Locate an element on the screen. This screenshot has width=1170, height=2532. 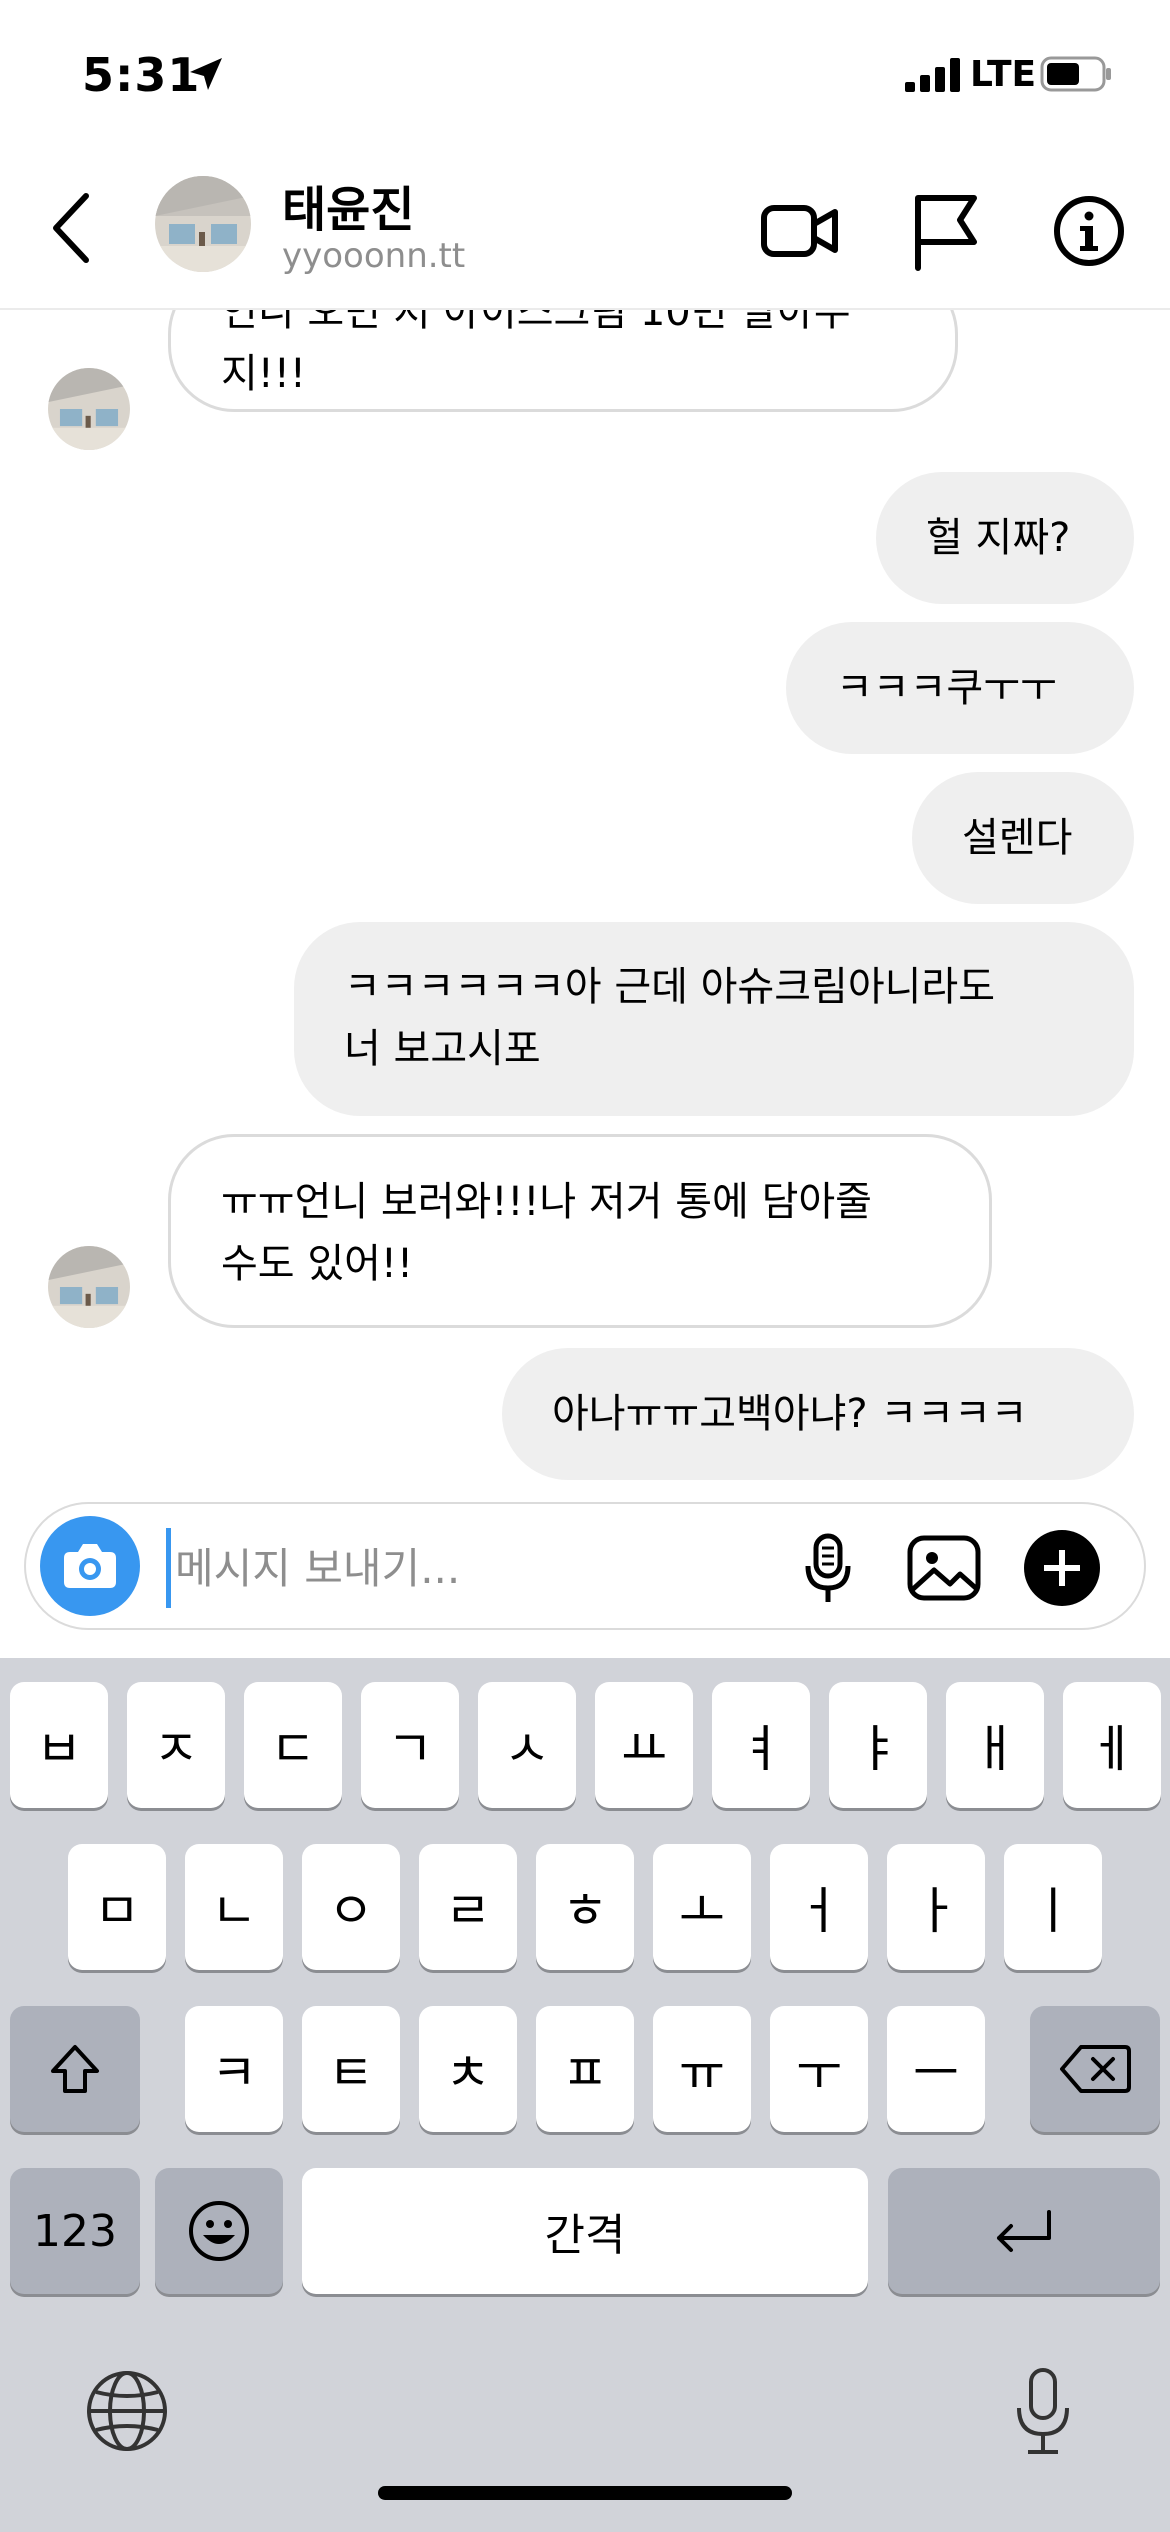
emoji-key is located at coordinates (219, 2231).